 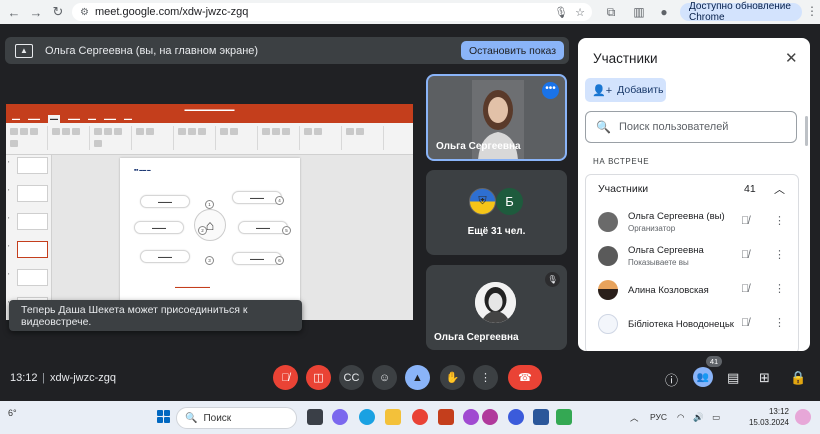 What do you see at coordinates (603, 127) in the screenshot?
I see `search-icon: 🔍` at bounding box center [603, 127].